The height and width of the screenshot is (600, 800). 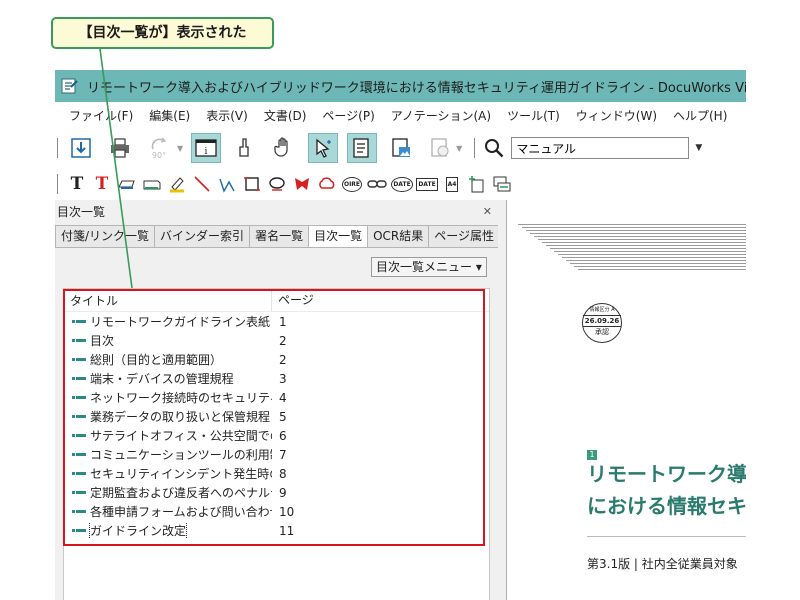 I want to click on marker-annotation-button, so click(x=127, y=184).